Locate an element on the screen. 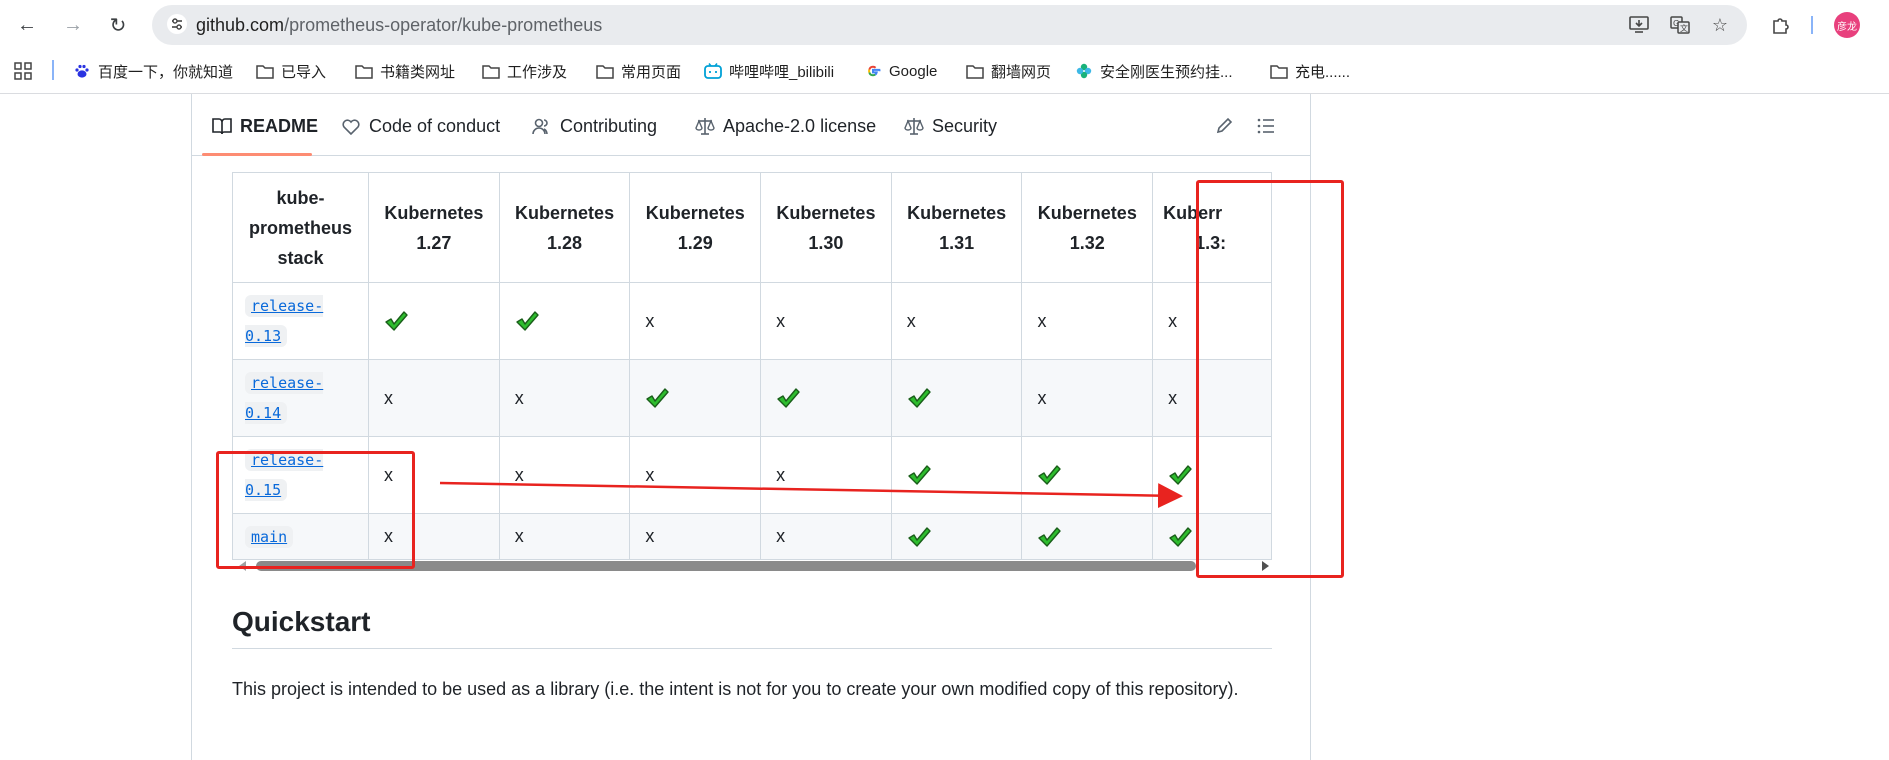 The image size is (1889, 760). outline-list-icon is located at coordinates (1266, 126).